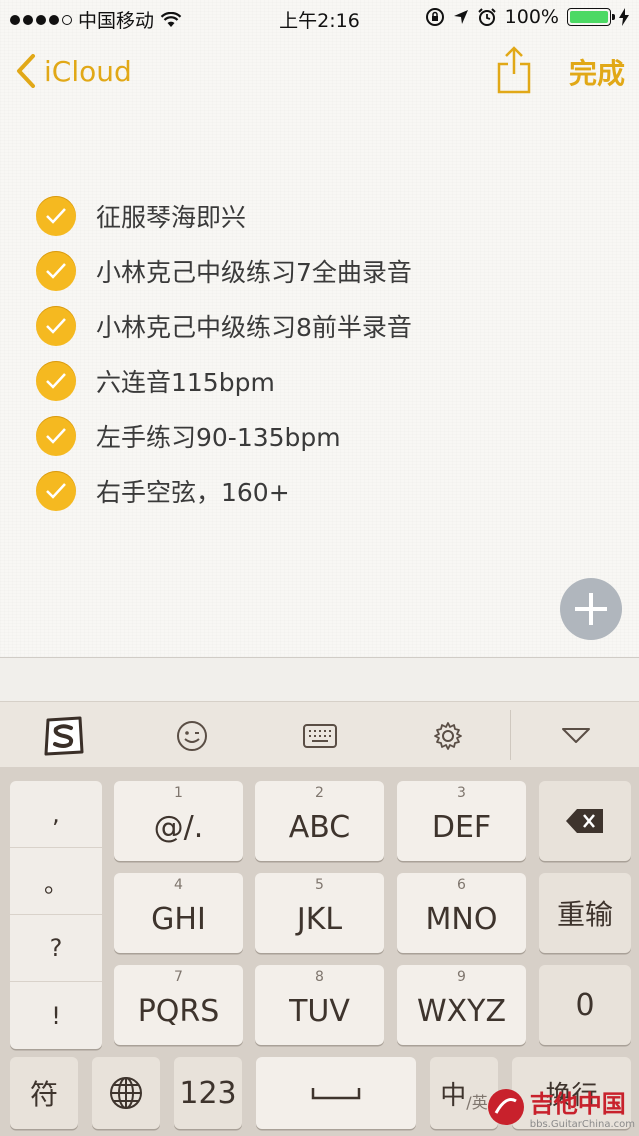  I want to click on back-button: iCloud, so click(74, 71).